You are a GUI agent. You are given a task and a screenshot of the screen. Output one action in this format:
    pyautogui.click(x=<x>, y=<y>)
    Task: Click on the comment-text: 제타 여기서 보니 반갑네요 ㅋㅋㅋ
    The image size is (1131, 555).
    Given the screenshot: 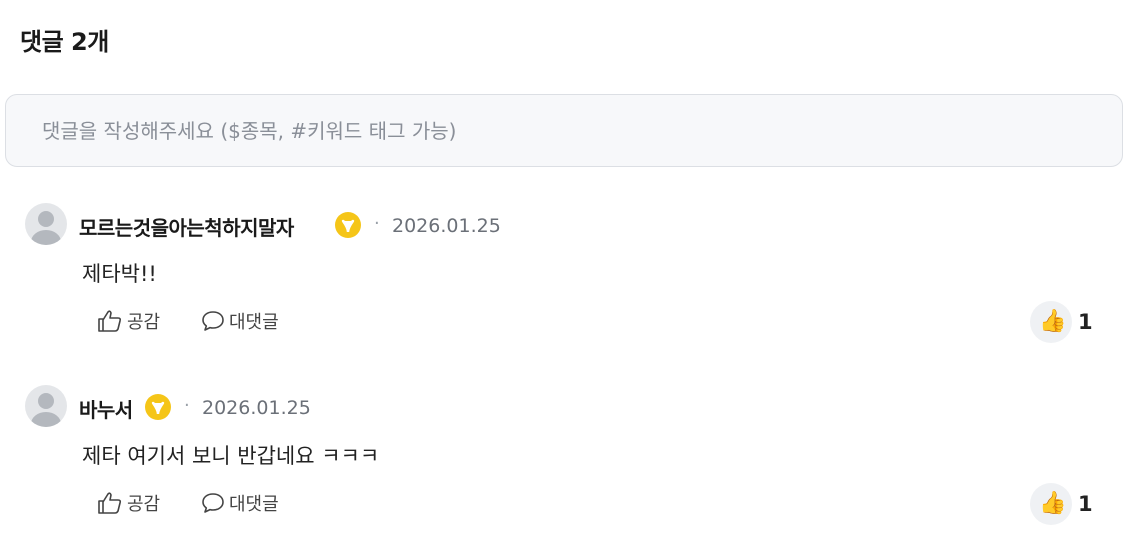 What is the action you would take?
    pyautogui.click(x=231, y=456)
    